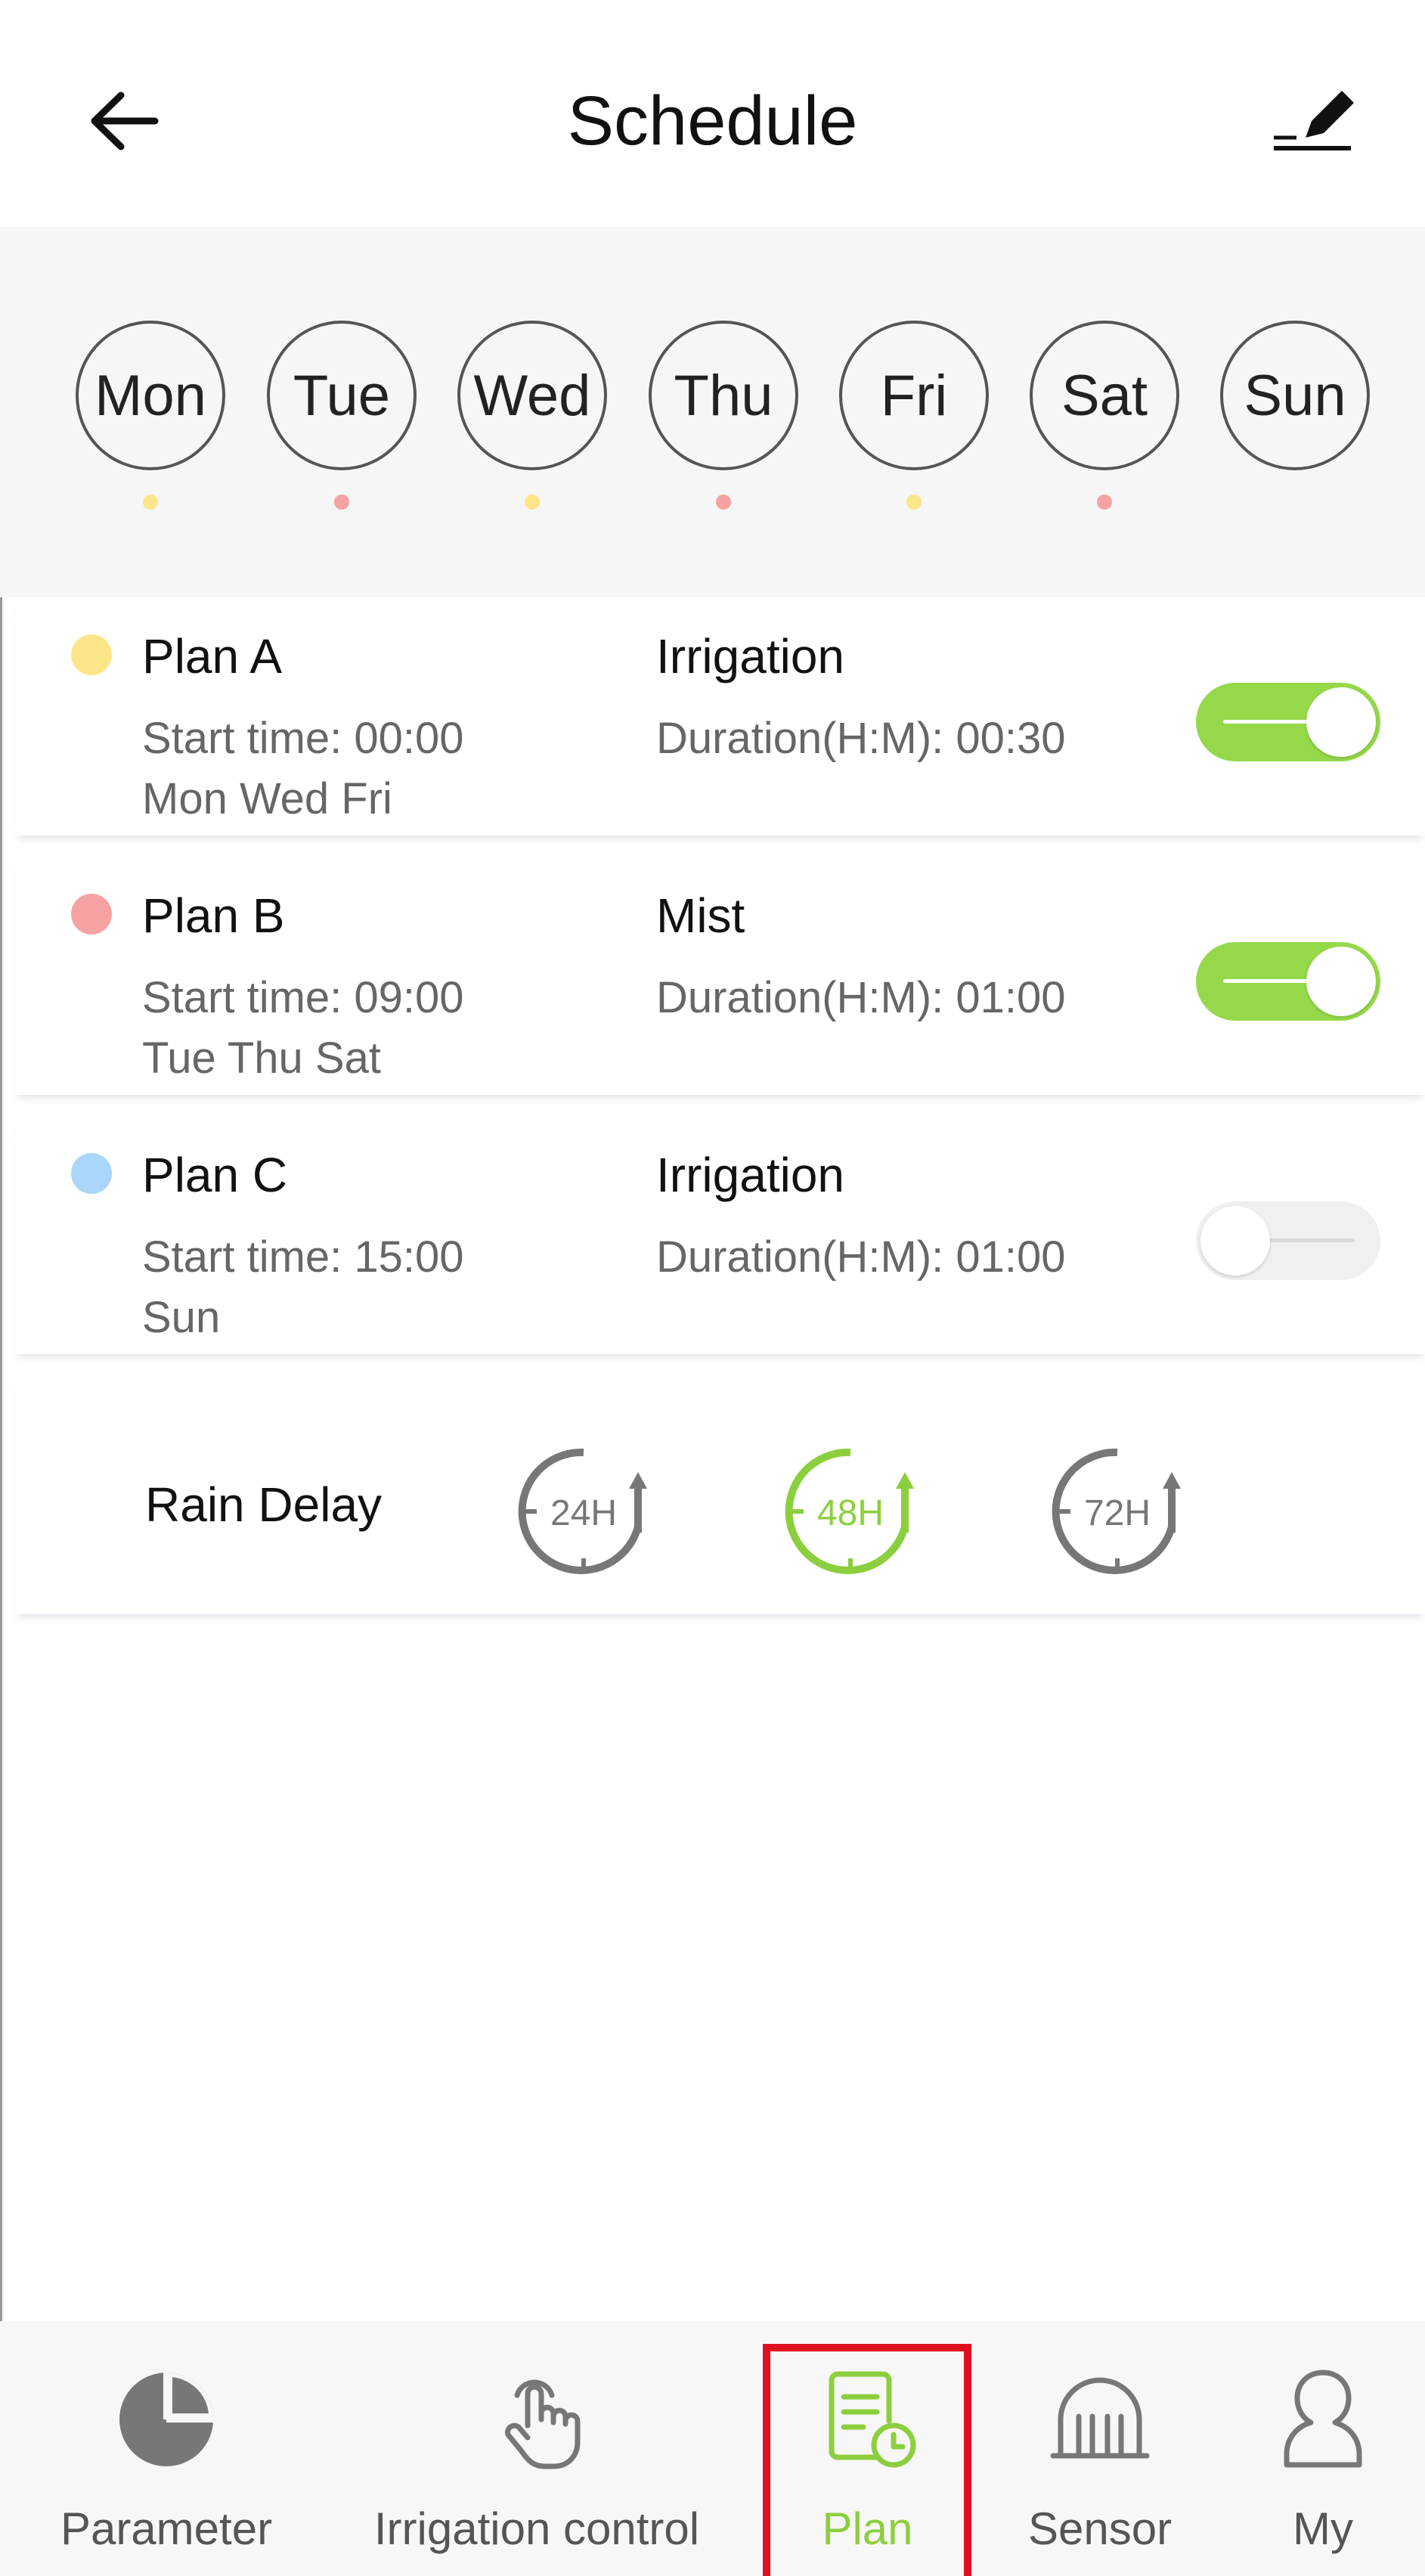 This screenshot has width=1425, height=2576. I want to click on rain-delay-72h-button: 72H, so click(1117, 1511).